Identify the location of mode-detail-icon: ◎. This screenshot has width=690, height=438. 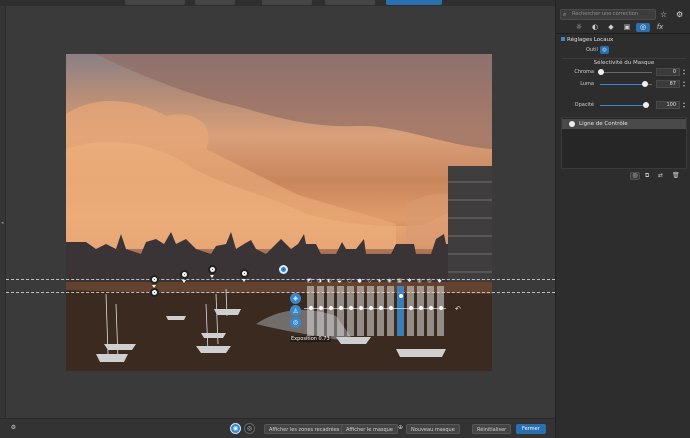
(295, 322).